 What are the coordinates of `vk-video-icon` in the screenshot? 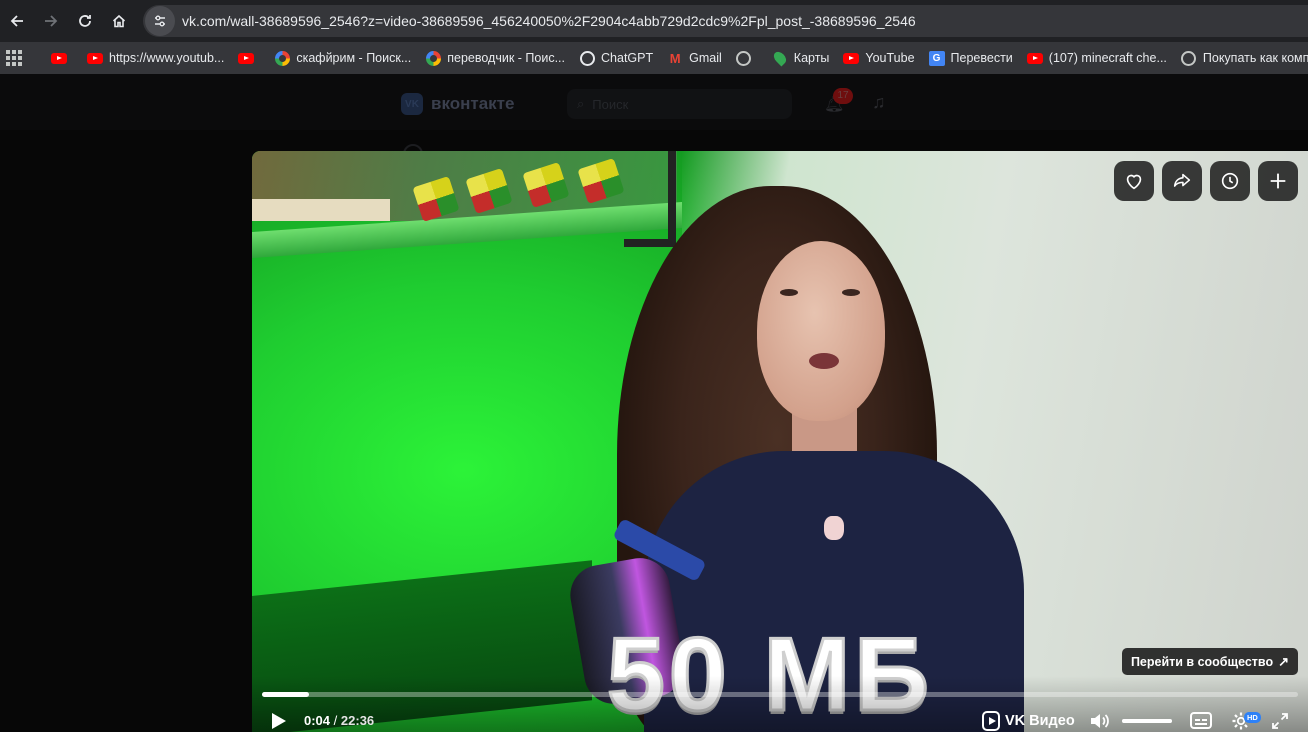 It's located at (991, 721).